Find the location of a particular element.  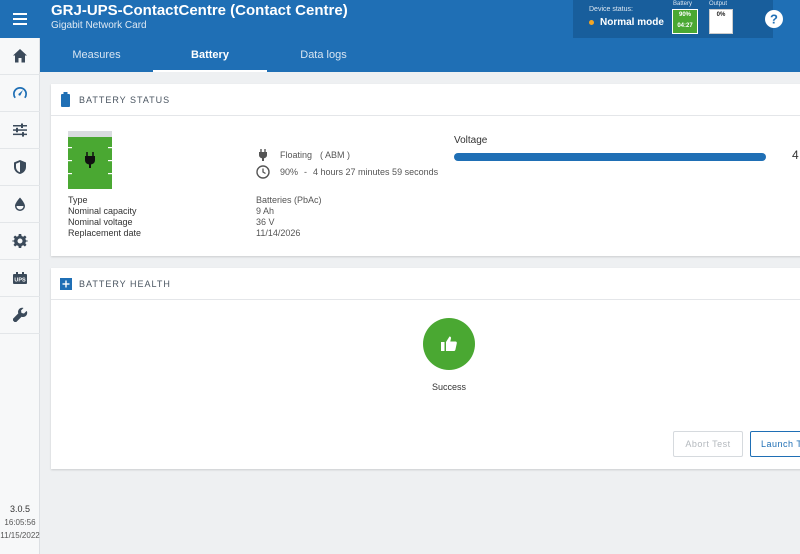

battery-charge-row: 90% - 4 hours 27 minutes 59 seconds is located at coordinates (347, 172).